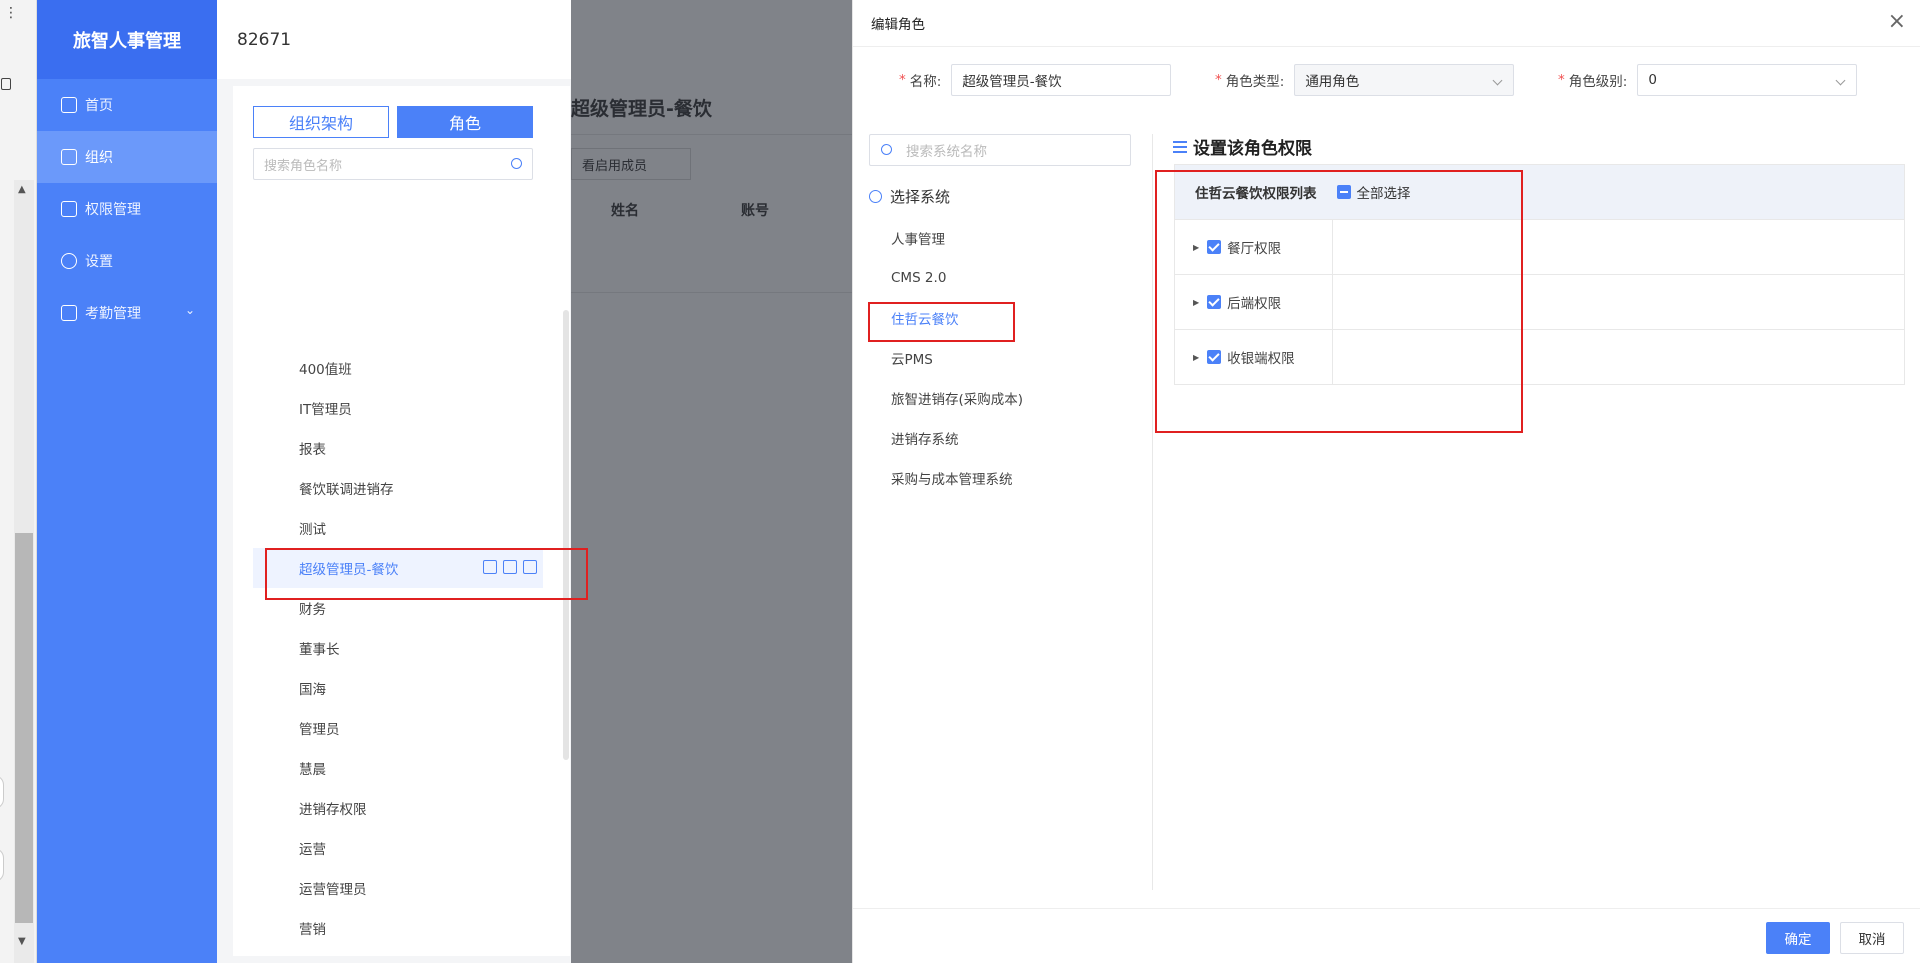  I want to click on role-label: 进销存权限, so click(333, 810).